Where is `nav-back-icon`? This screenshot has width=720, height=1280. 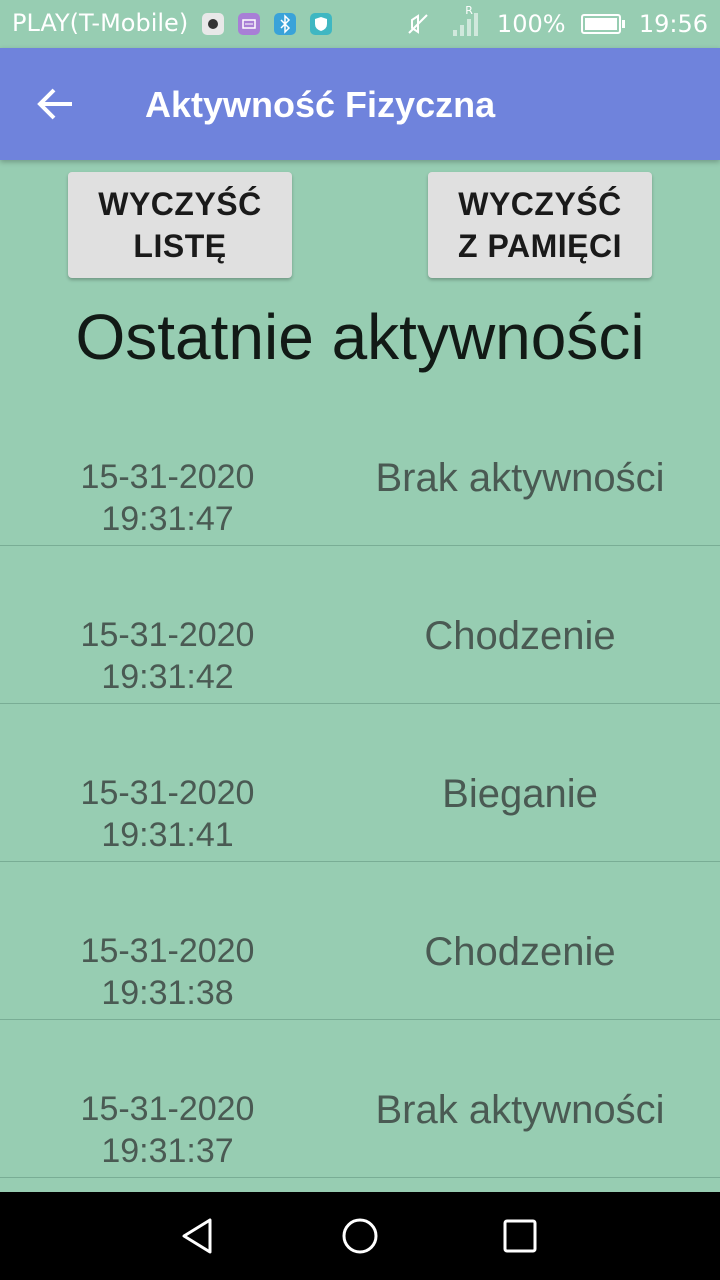
nav-back-icon is located at coordinates (197, 1236).